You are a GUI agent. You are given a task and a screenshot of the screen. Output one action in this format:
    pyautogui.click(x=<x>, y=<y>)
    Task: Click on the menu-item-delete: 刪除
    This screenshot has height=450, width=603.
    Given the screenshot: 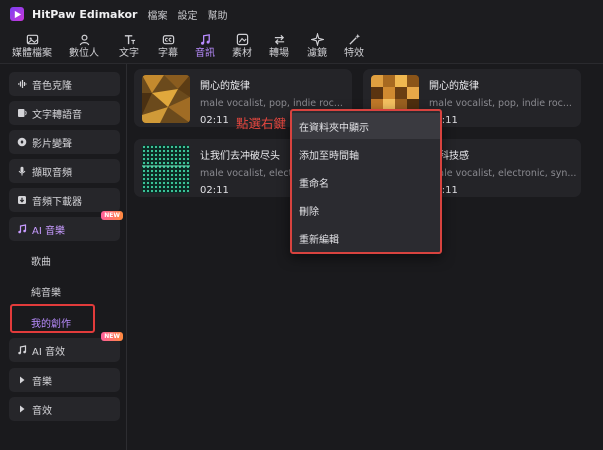 What is the action you would take?
    pyautogui.click(x=366, y=210)
    